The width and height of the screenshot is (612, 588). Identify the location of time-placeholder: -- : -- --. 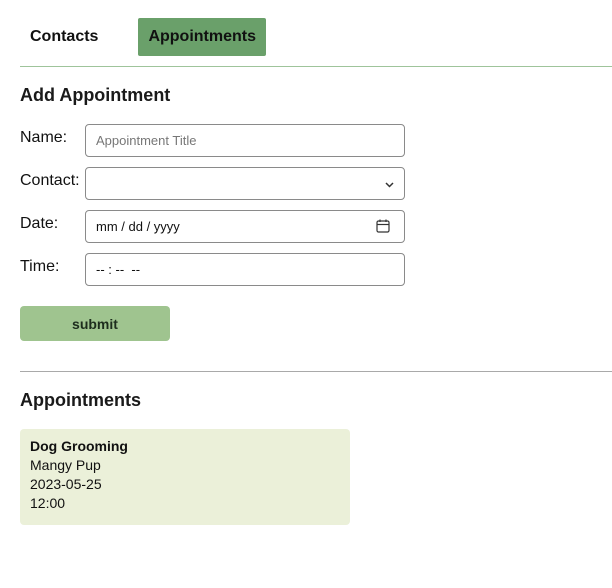
(118, 269).